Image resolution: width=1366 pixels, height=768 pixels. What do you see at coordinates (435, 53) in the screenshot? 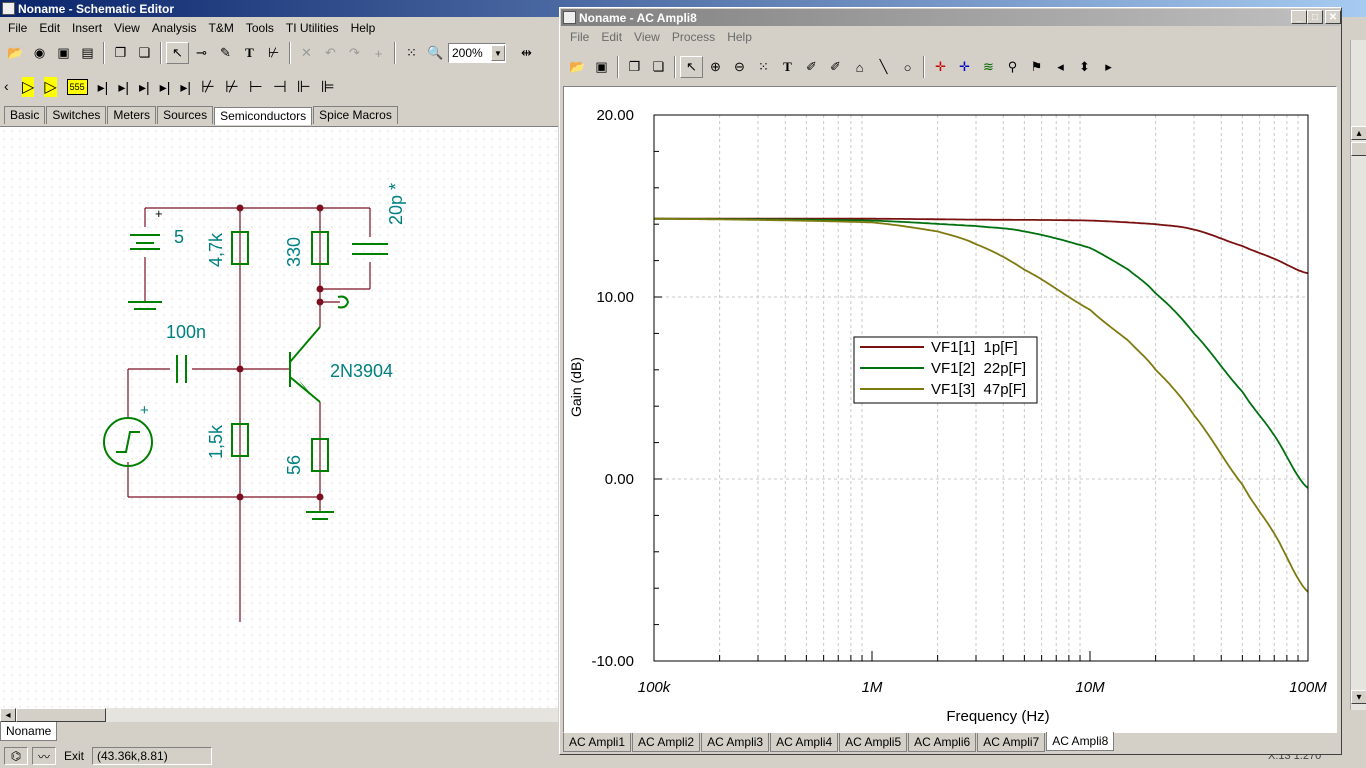
I see `zoom-icon: 🔍` at bounding box center [435, 53].